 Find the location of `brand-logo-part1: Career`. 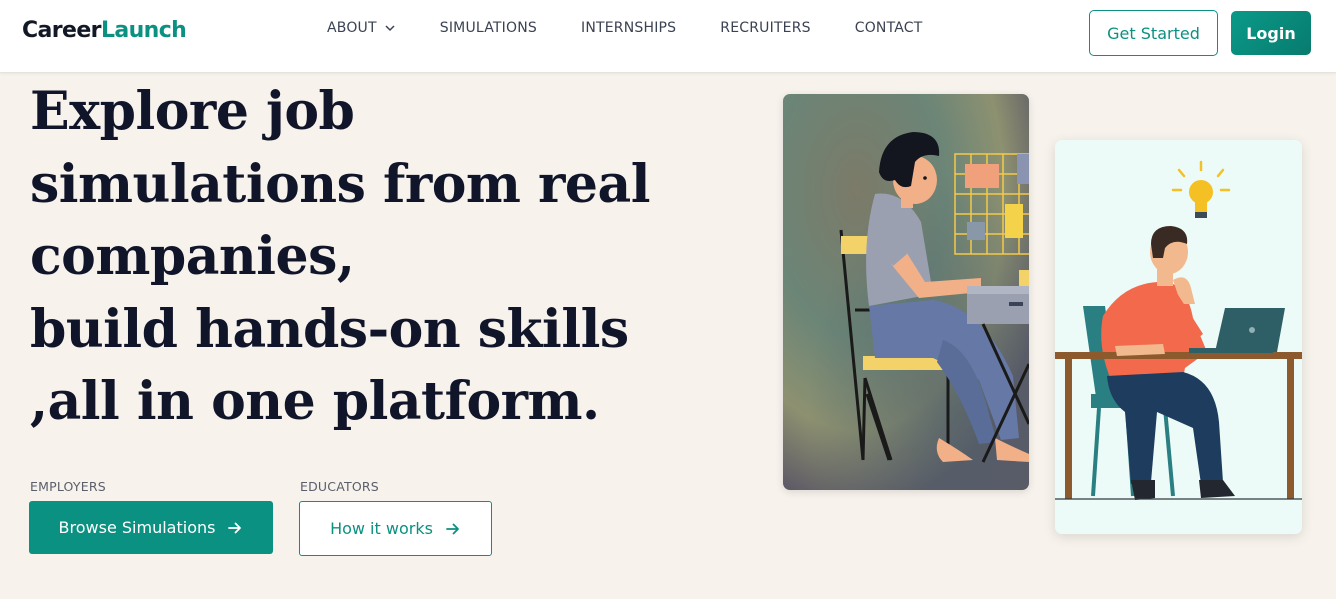

brand-logo-part1: Career is located at coordinates (62, 30).